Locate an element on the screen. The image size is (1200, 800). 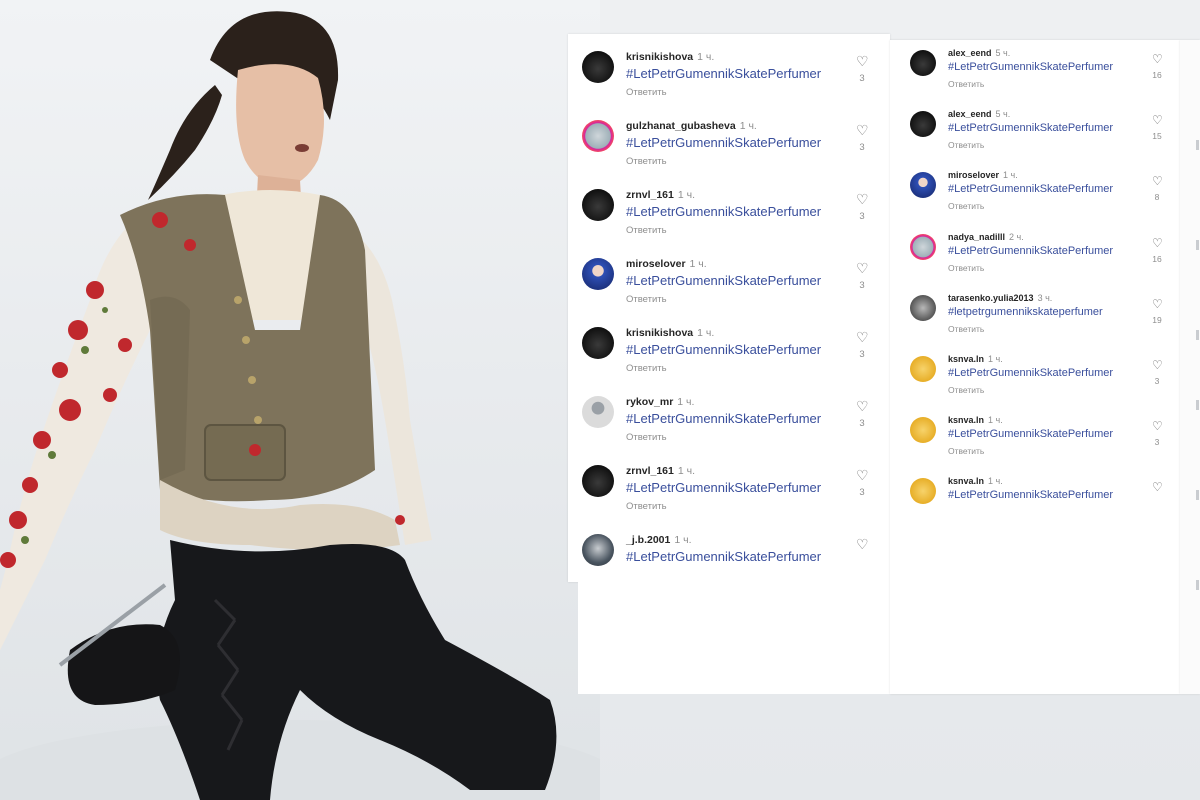
comment-username: rykov_mr 1 ч. is located at coordinates (660, 402).